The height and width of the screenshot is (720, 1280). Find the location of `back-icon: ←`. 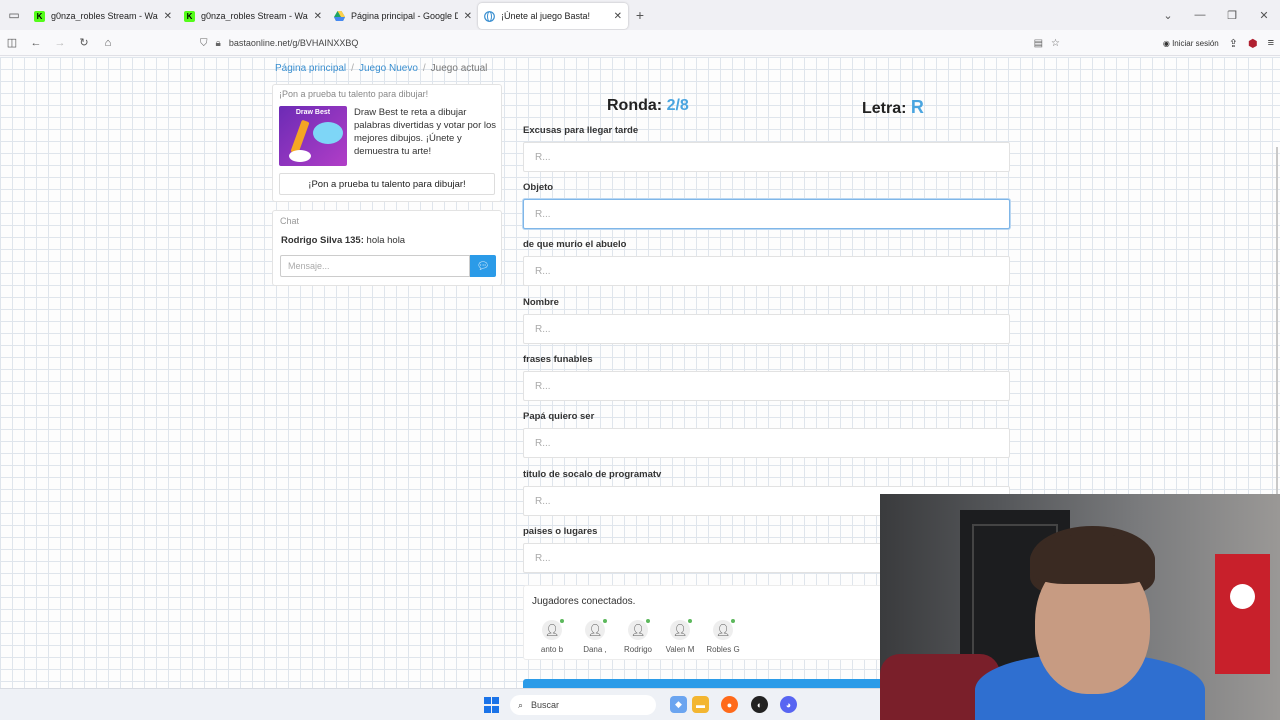

back-icon: ← is located at coordinates (36, 43).